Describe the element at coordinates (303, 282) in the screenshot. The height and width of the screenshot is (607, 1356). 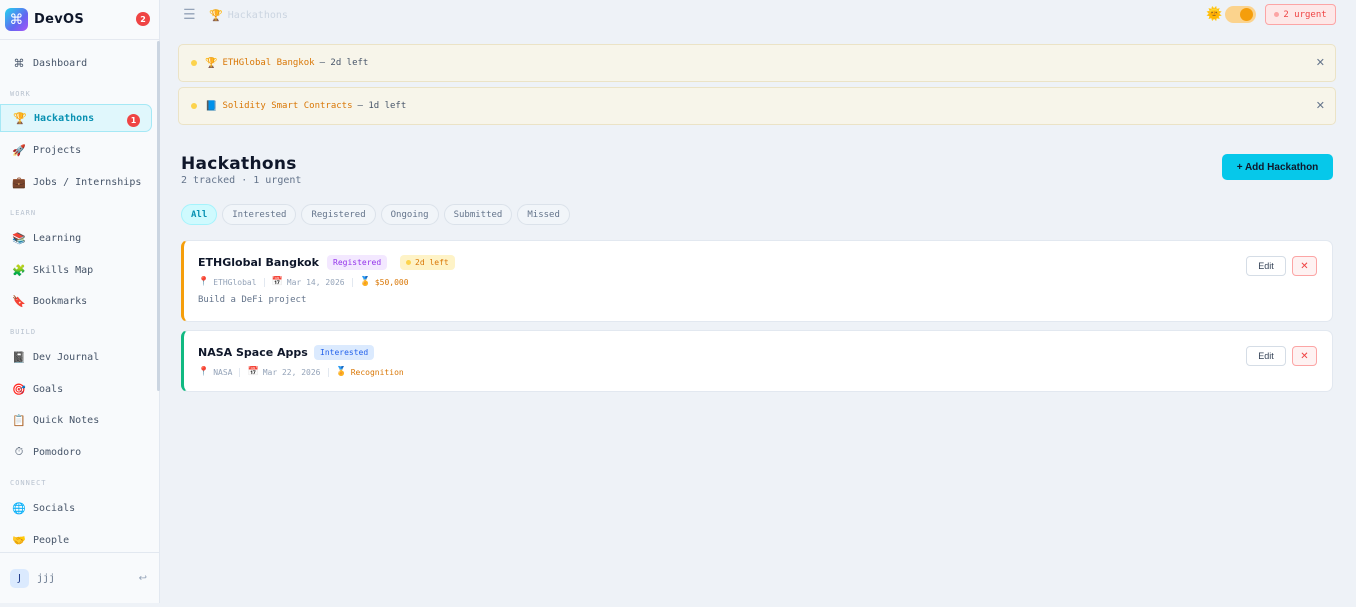
I see `card-meta: 📍 ETHGlobal 📅 Mar 14, 2026 🏅 $50,000` at that location.